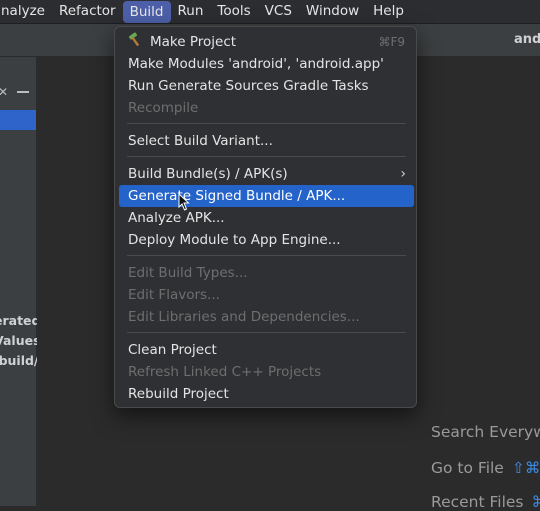 The width and height of the screenshot is (540, 511). What do you see at coordinates (535, 502) in the screenshot?
I see `hint-recent-files-key: ⌘` at bounding box center [535, 502].